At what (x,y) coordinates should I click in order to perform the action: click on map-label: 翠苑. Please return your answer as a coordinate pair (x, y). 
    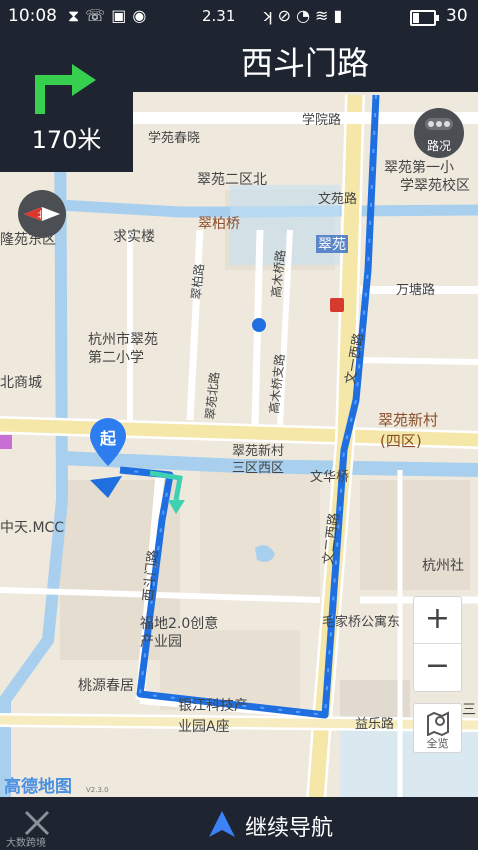
    Looking at the image, I should click on (332, 245).